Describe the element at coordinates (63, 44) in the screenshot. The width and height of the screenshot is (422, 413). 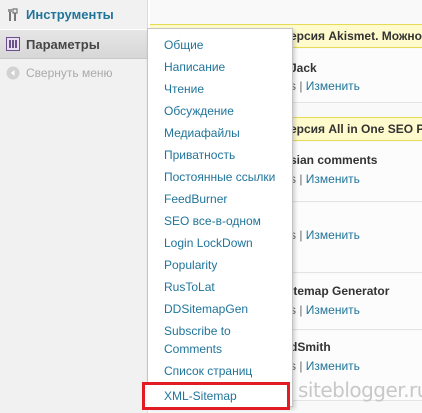
I see `sidebar-item-label: Параметры` at that location.